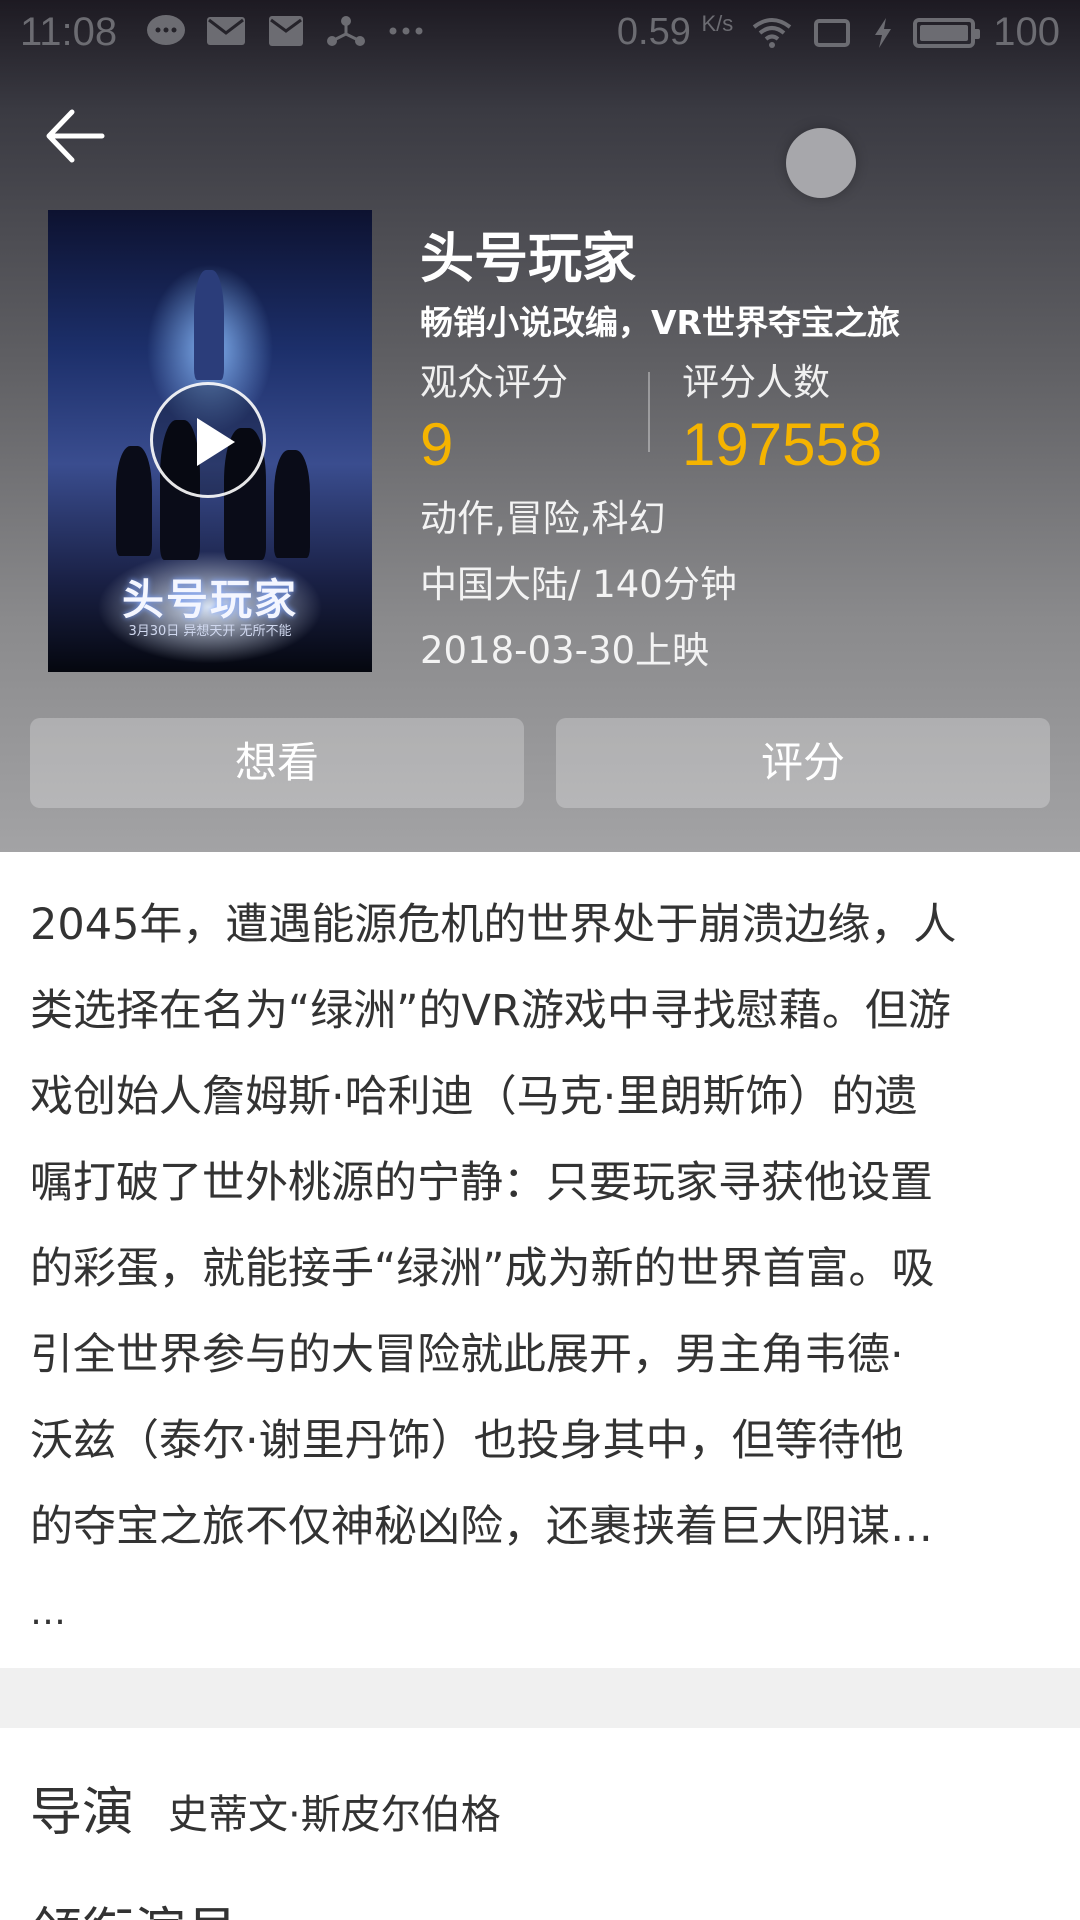 The image size is (1080, 1920). What do you see at coordinates (832, 32) in the screenshot?
I see `screen-cast-icon` at bounding box center [832, 32].